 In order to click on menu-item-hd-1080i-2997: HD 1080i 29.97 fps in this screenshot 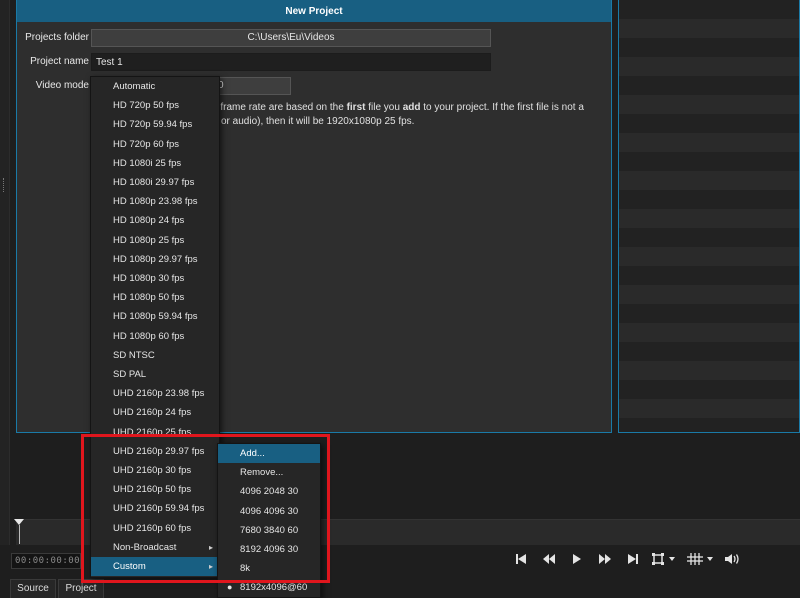, I will do `click(155, 182)`.